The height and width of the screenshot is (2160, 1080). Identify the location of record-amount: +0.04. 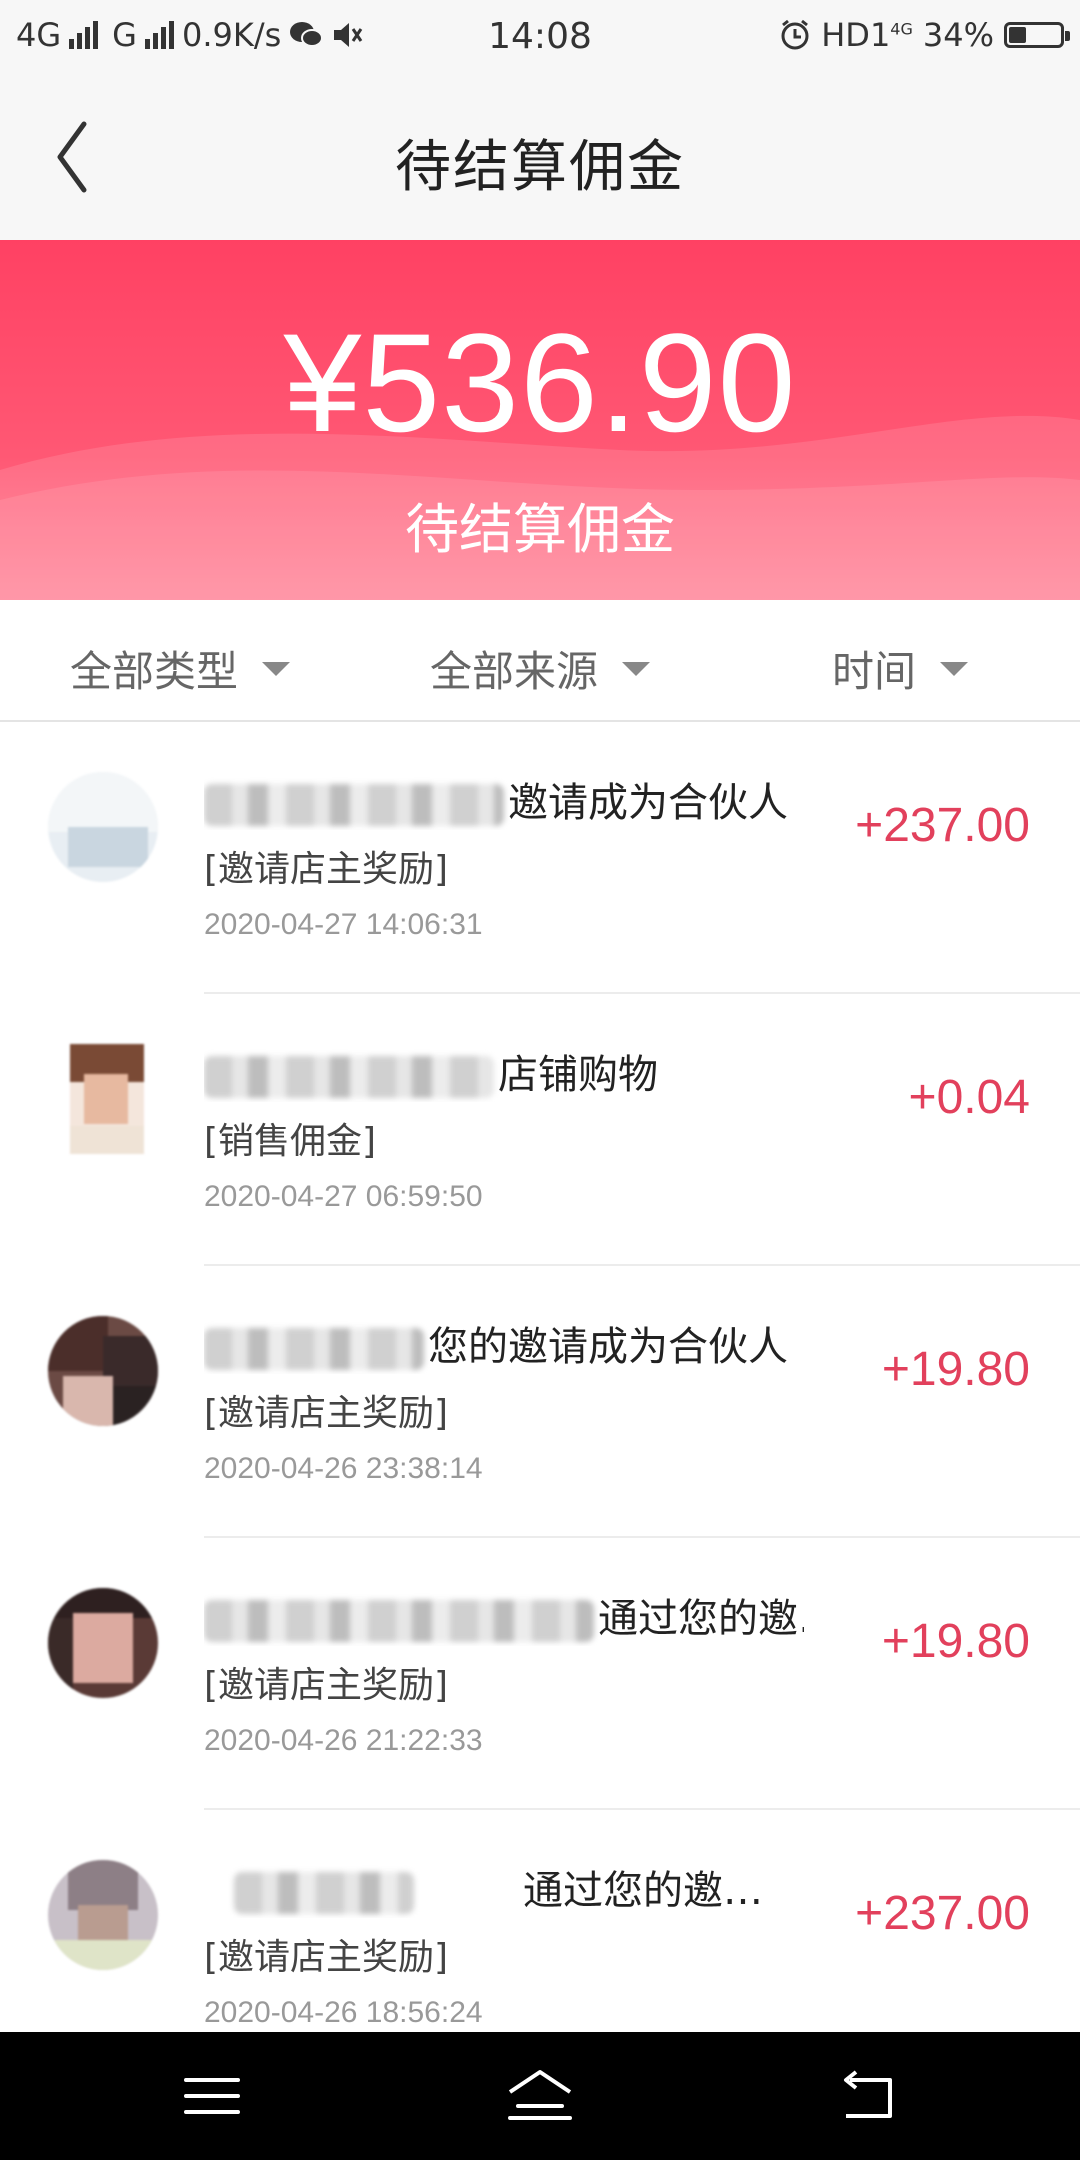
(969, 1097).